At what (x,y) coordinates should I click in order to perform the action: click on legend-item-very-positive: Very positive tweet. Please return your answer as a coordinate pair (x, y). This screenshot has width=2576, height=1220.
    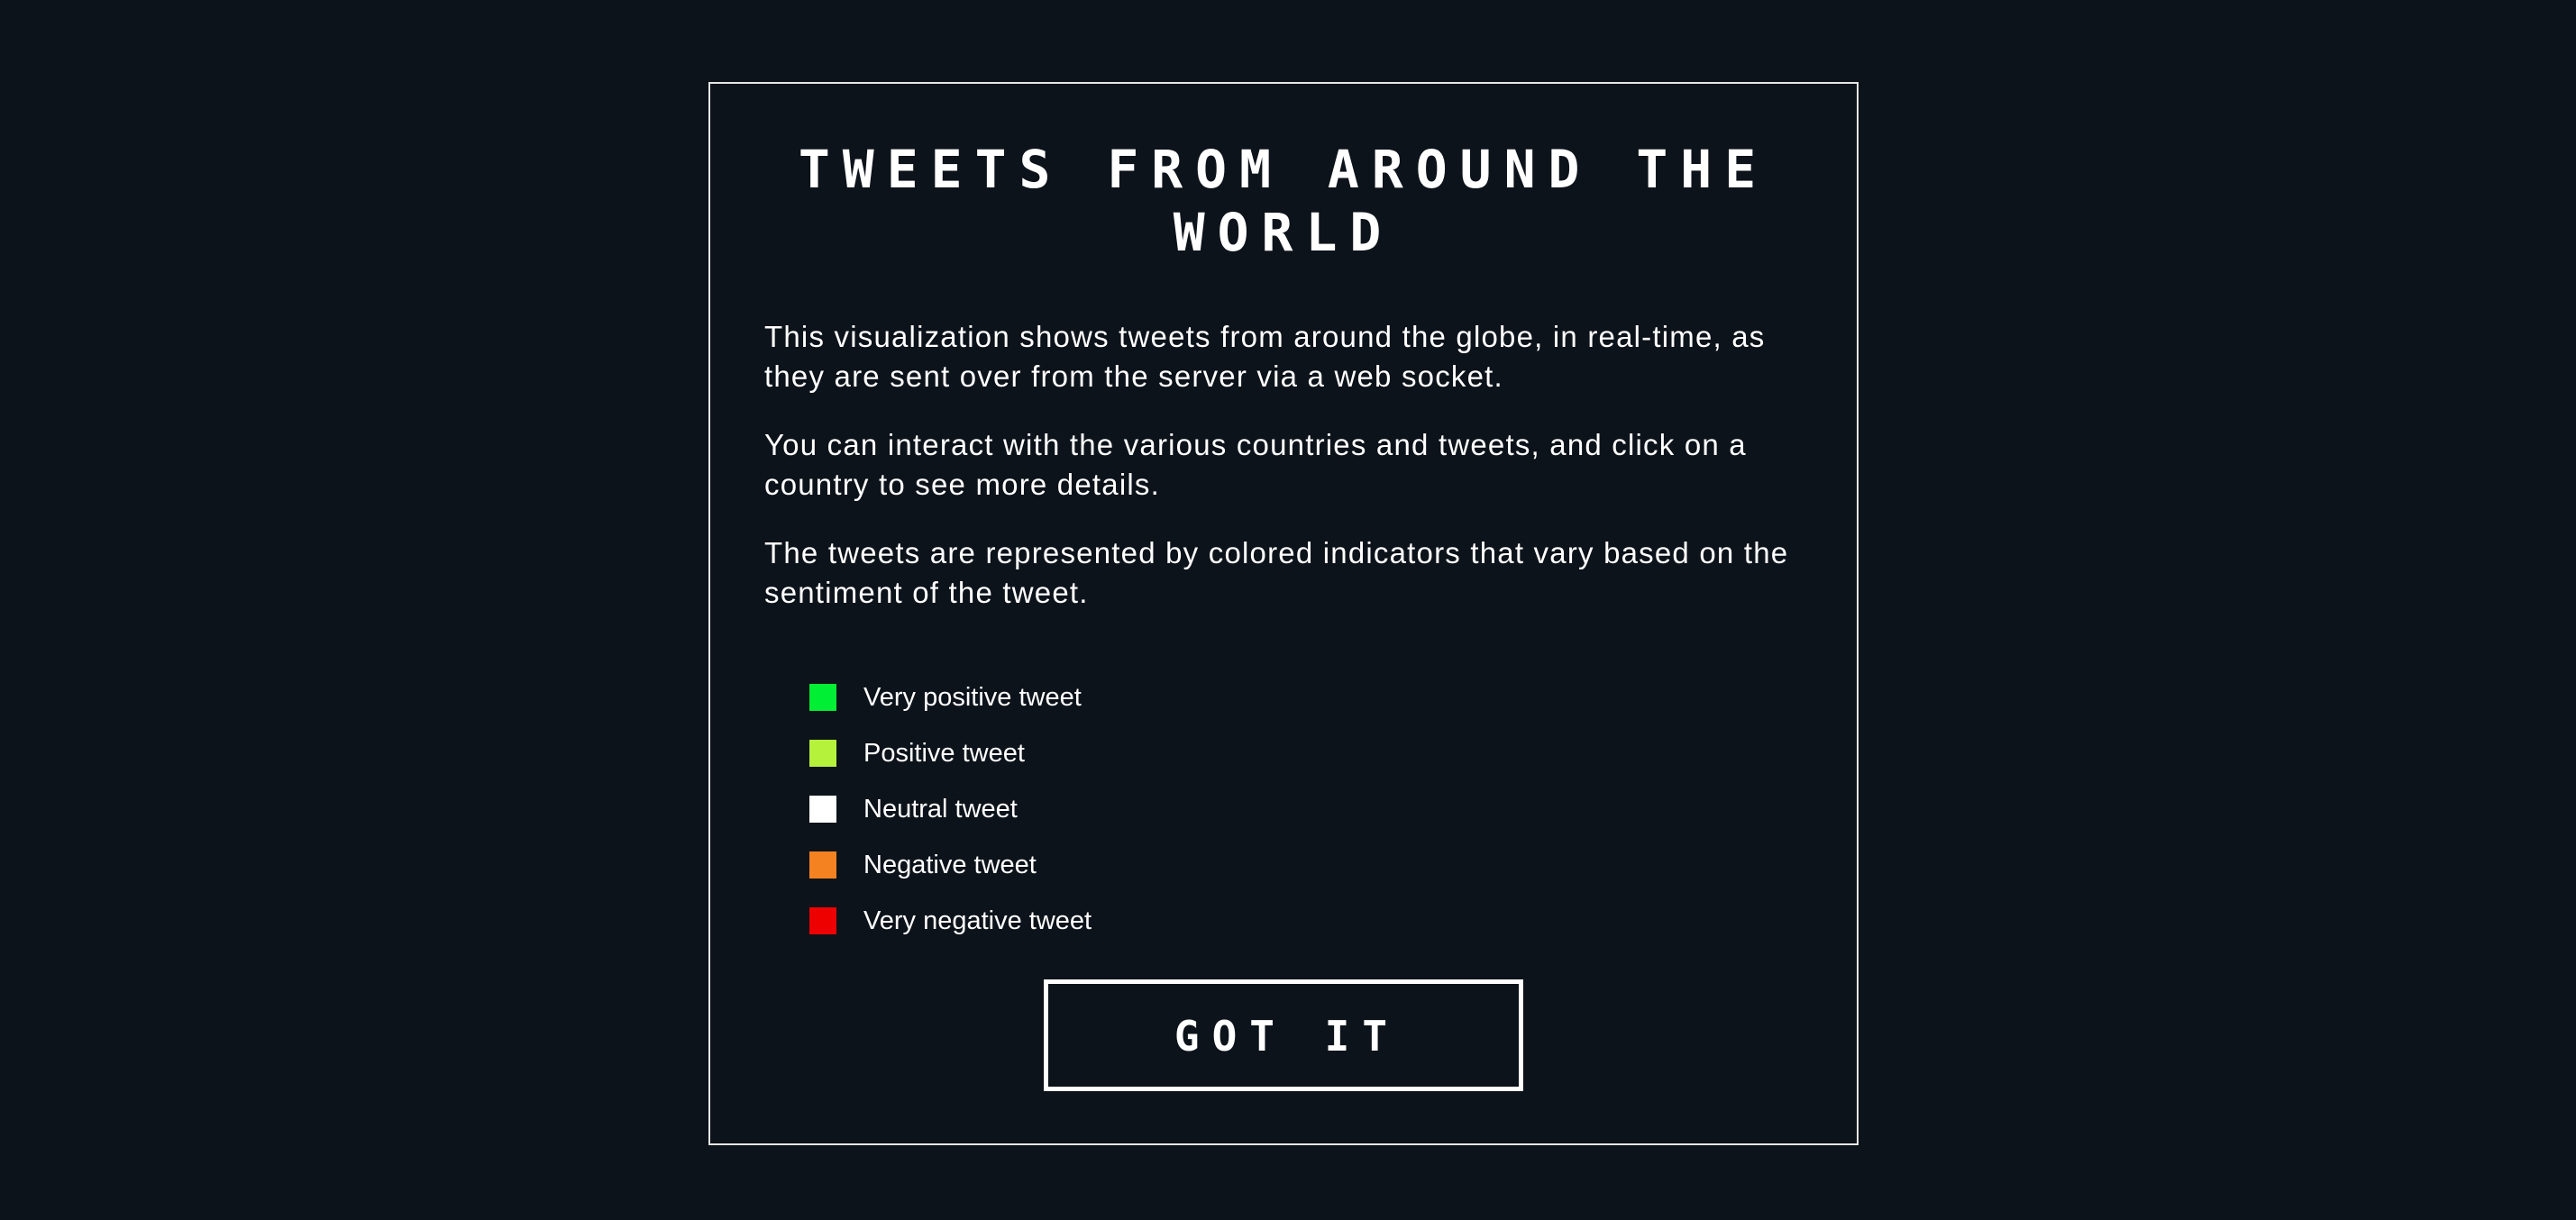
    Looking at the image, I should click on (950, 697).